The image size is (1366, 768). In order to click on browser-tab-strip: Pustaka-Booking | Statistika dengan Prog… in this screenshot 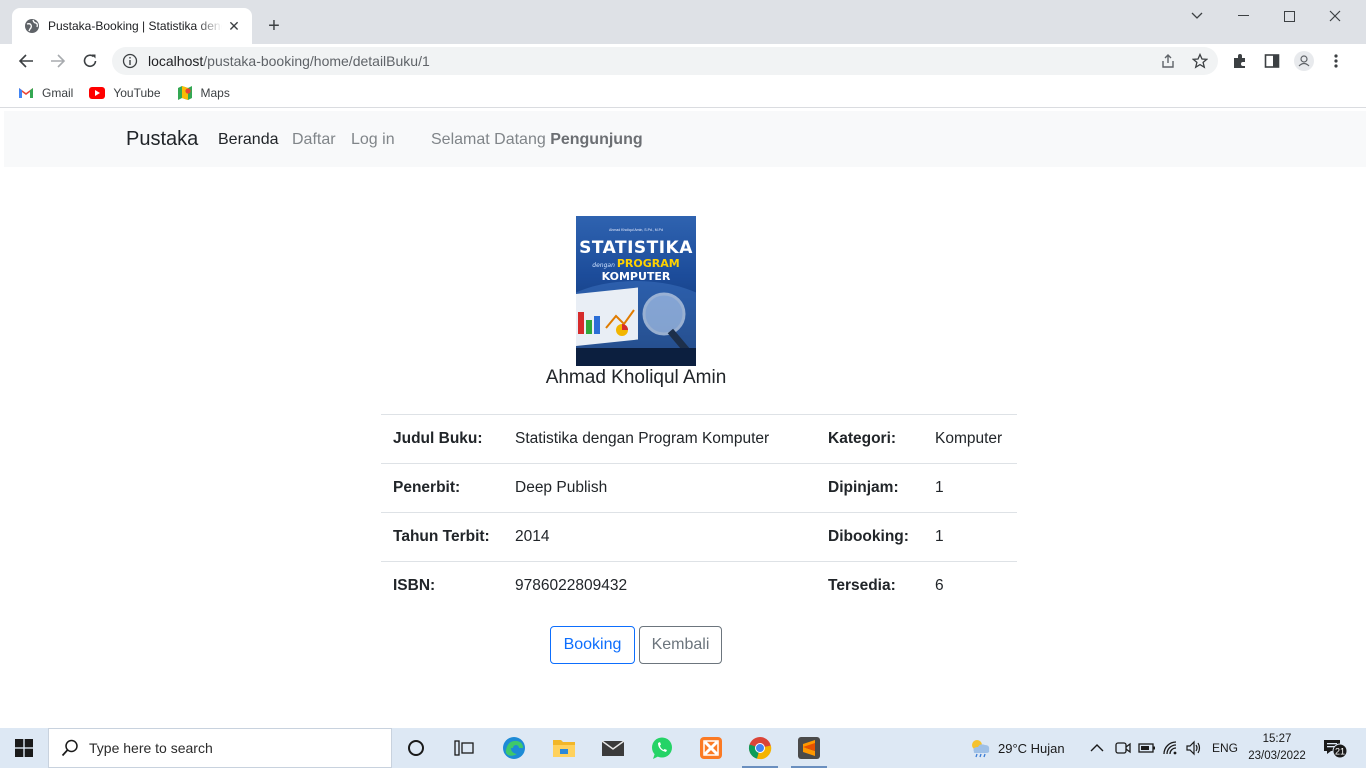, I will do `click(683, 22)`.